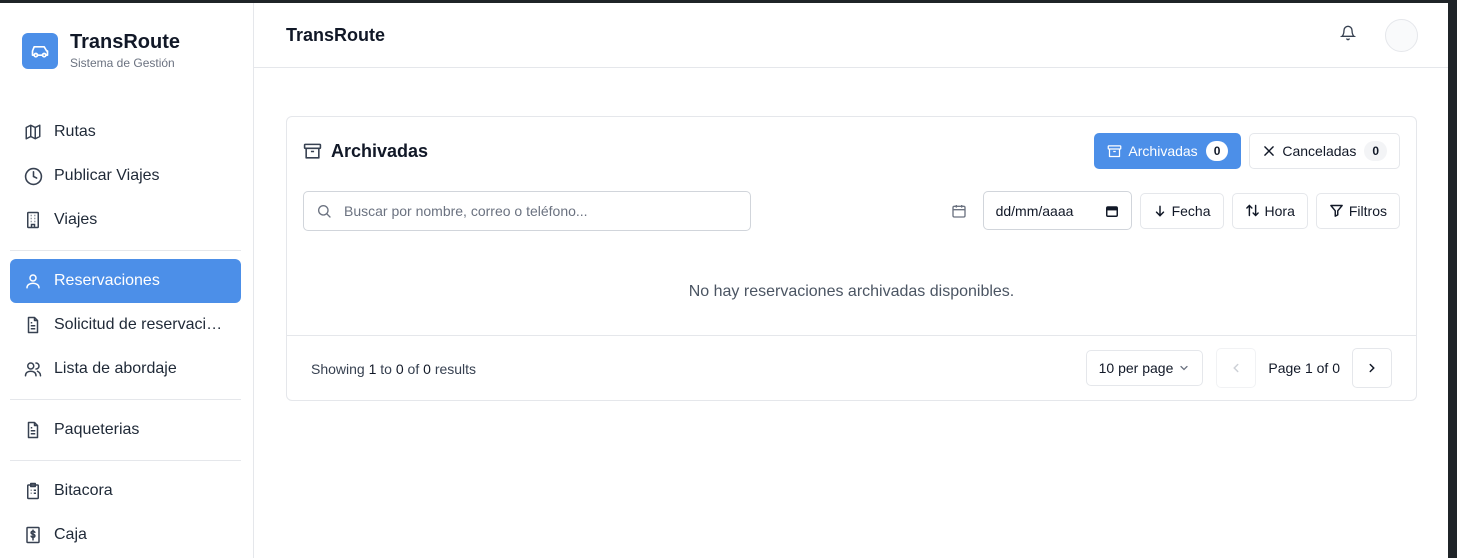  I want to click on sidebar-item-bitacora: Bitacora, so click(125, 491).